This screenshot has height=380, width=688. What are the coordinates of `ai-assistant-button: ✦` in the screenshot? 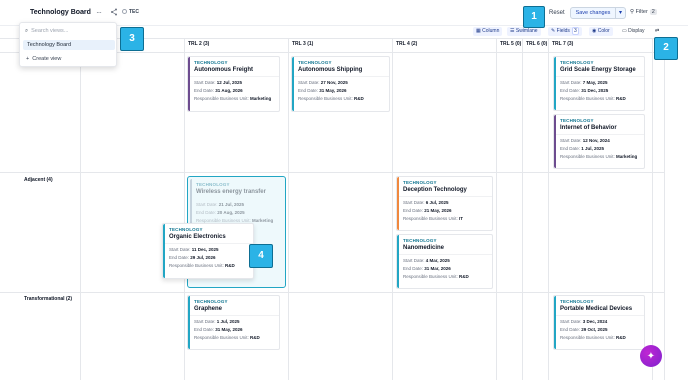 It's located at (651, 356).